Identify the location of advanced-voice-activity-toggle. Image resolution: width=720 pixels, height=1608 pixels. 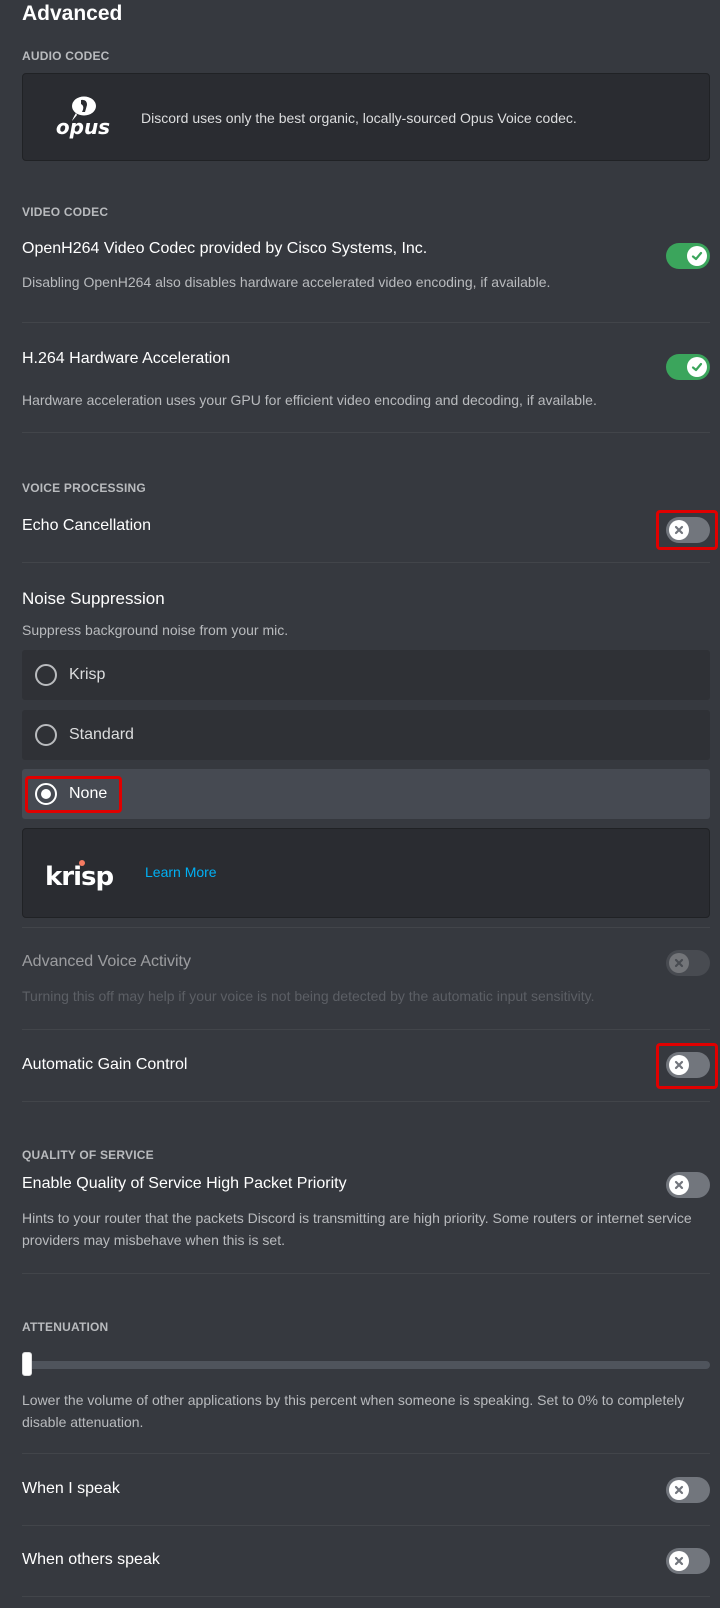
(688, 963).